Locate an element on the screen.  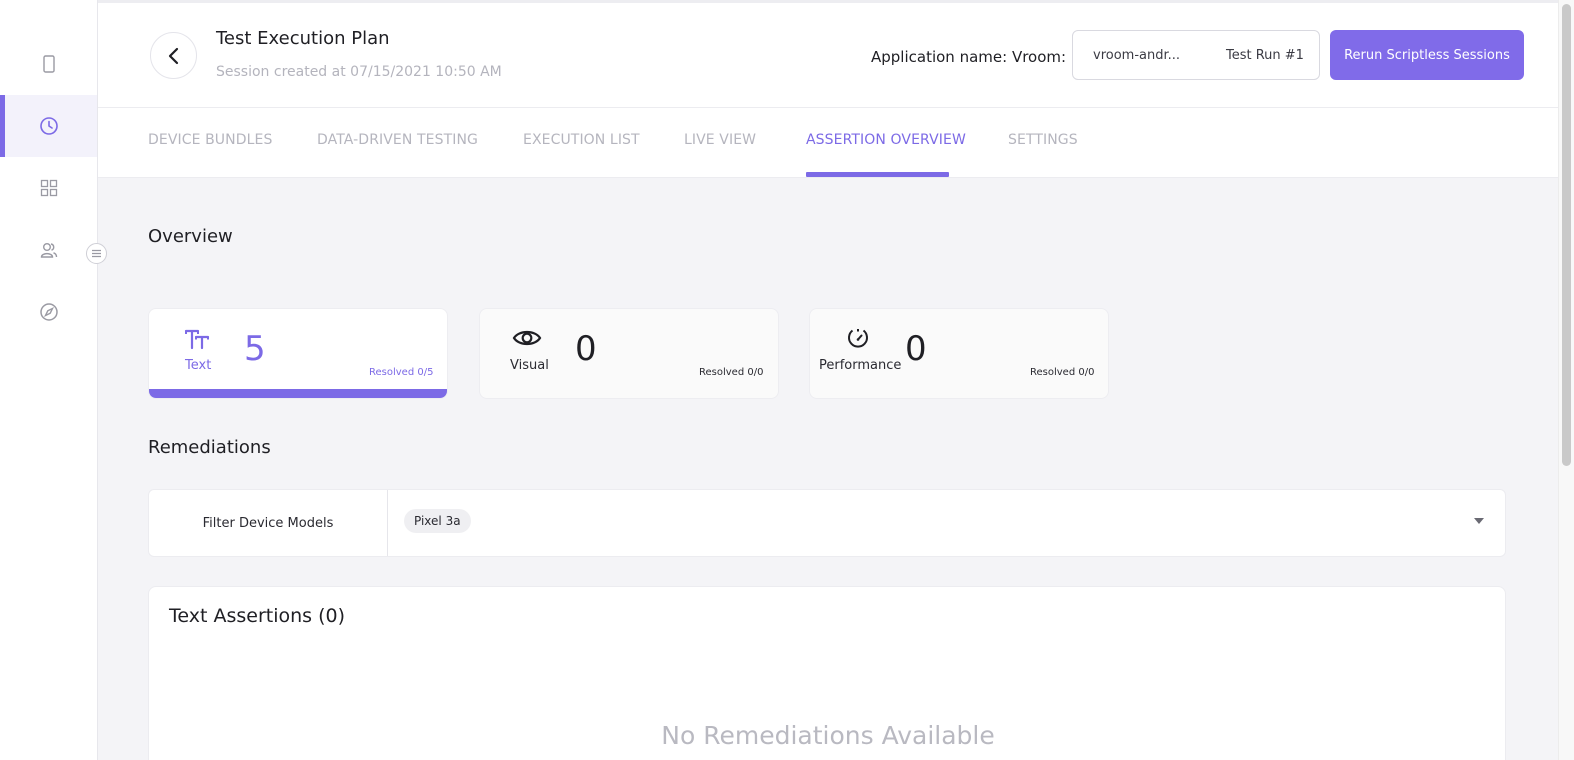
tab-device-bundles: DEVICE BUNDLES is located at coordinates (210, 140).